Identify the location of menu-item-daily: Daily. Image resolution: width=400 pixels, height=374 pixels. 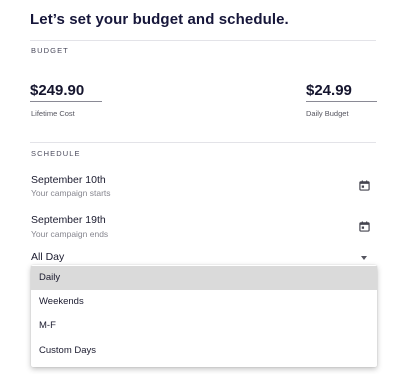
(204, 278).